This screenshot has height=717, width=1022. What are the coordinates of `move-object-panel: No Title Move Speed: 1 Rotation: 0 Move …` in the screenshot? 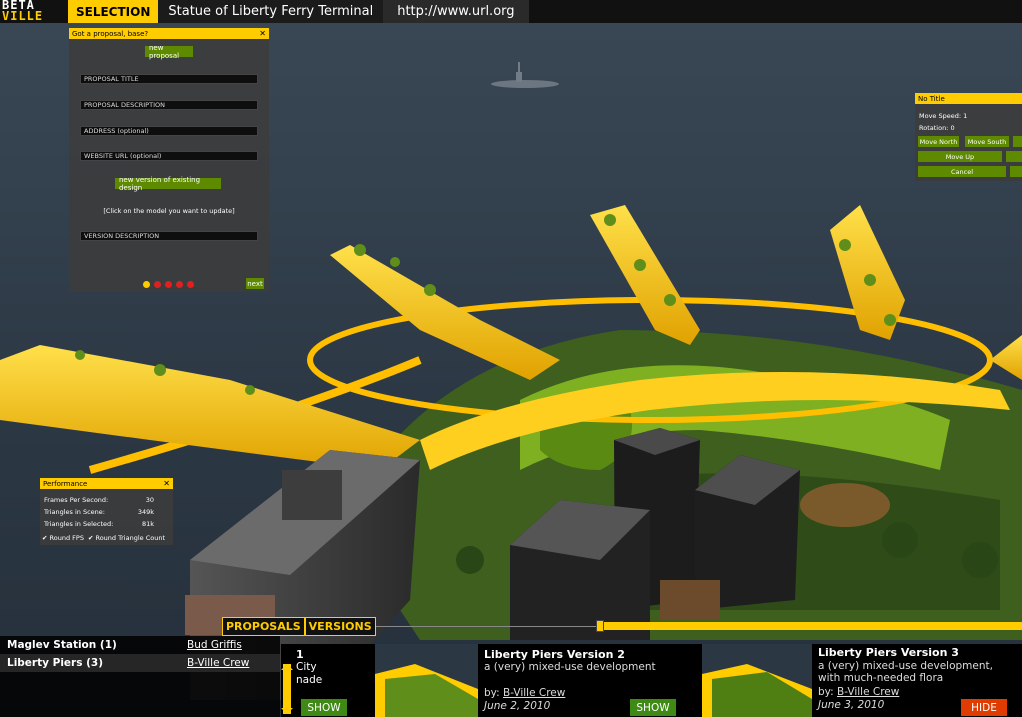 It's located at (968, 137).